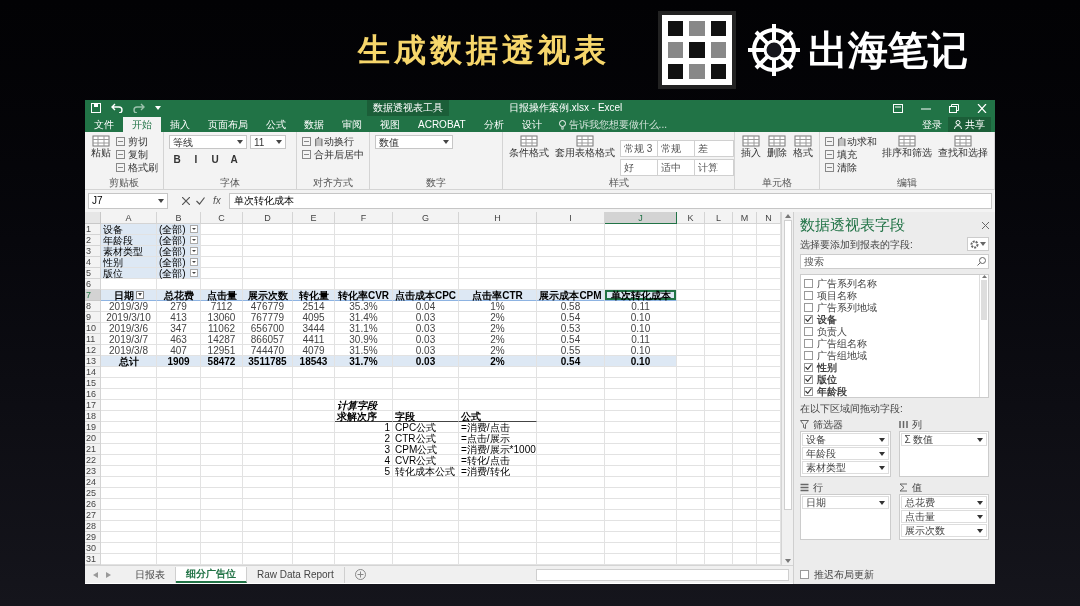 The height and width of the screenshot is (606, 1080). I want to click on previous-sheet-icon, so click(95, 574).